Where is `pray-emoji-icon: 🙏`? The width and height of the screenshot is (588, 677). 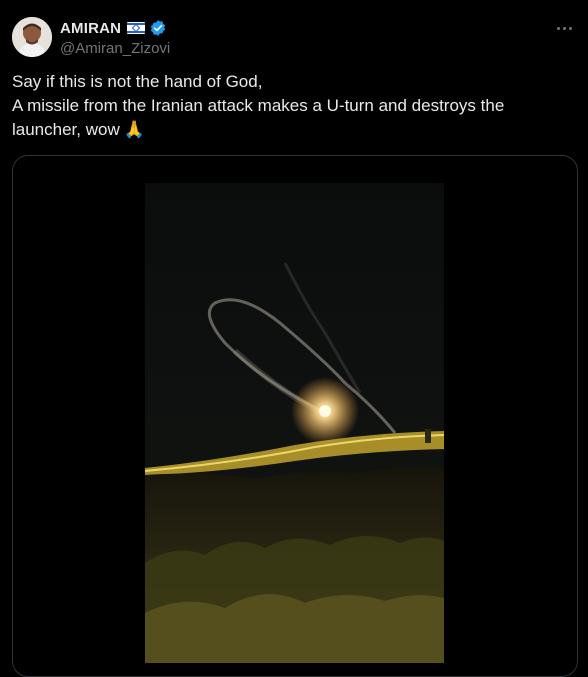
pray-emoji-icon: 🙏 is located at coordinates (134, 129).